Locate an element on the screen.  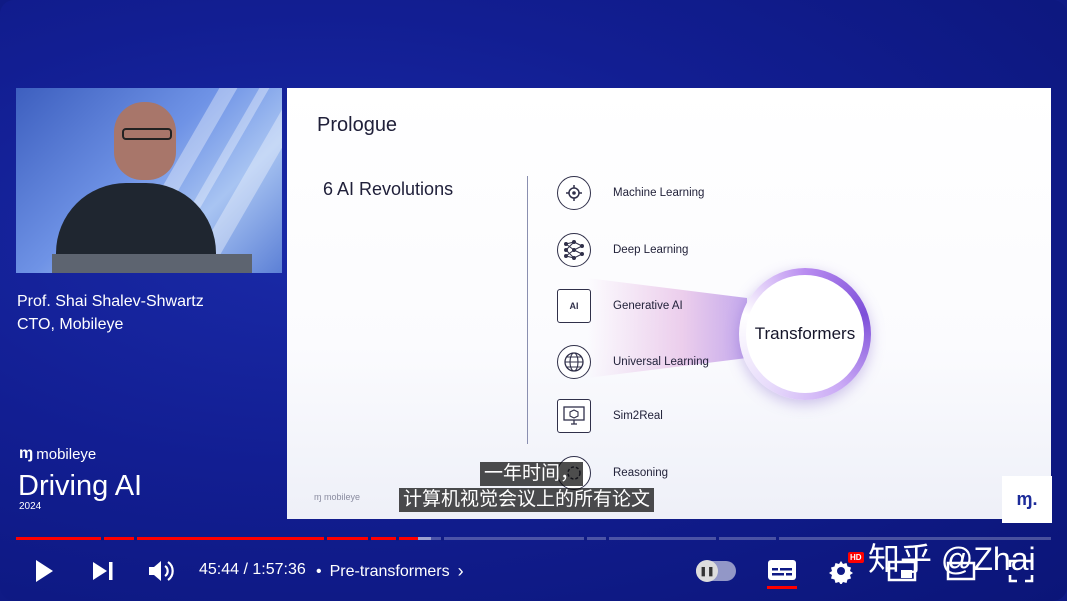
revolution-label: Generative AI is located at coordinates (648, 306).